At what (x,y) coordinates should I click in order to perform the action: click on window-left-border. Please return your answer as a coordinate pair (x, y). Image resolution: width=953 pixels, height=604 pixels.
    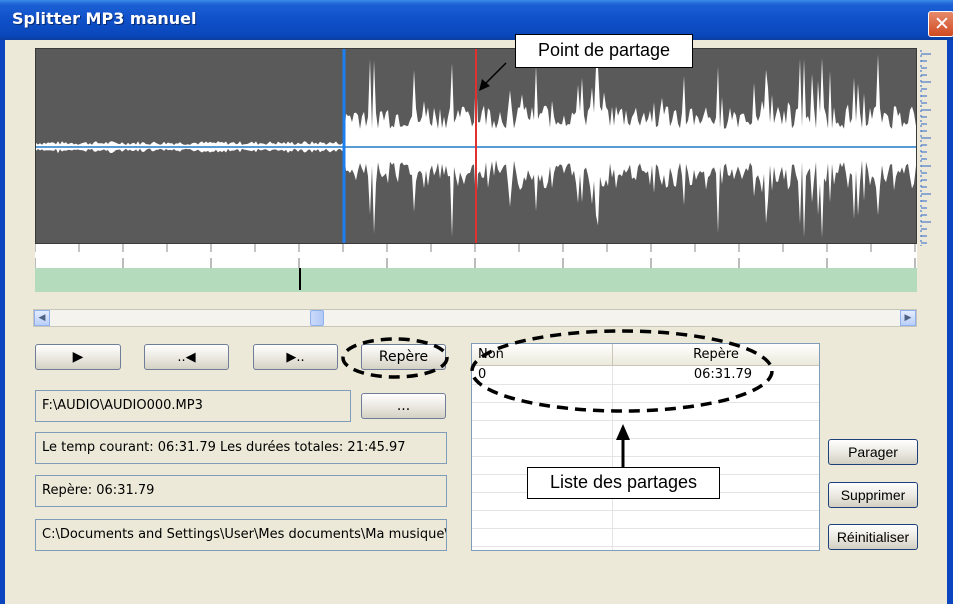
    Looking at the image, I should click on (2, 322).